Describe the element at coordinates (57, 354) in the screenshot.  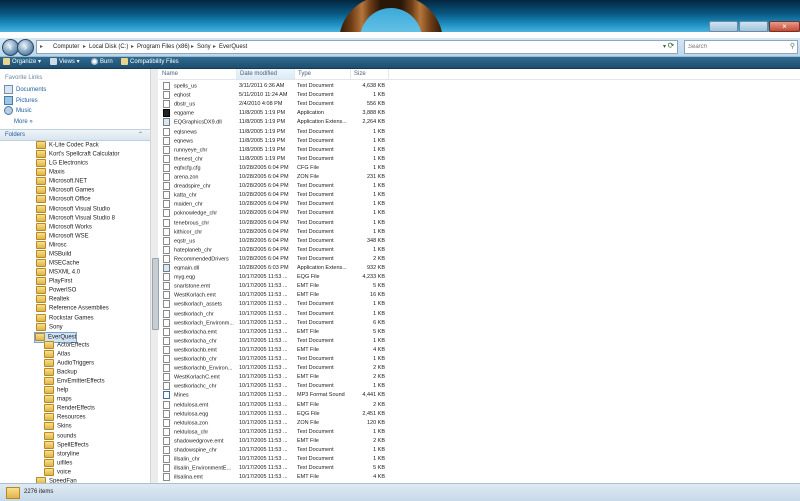
I see `folder-tree-item: Atlas` at that location.